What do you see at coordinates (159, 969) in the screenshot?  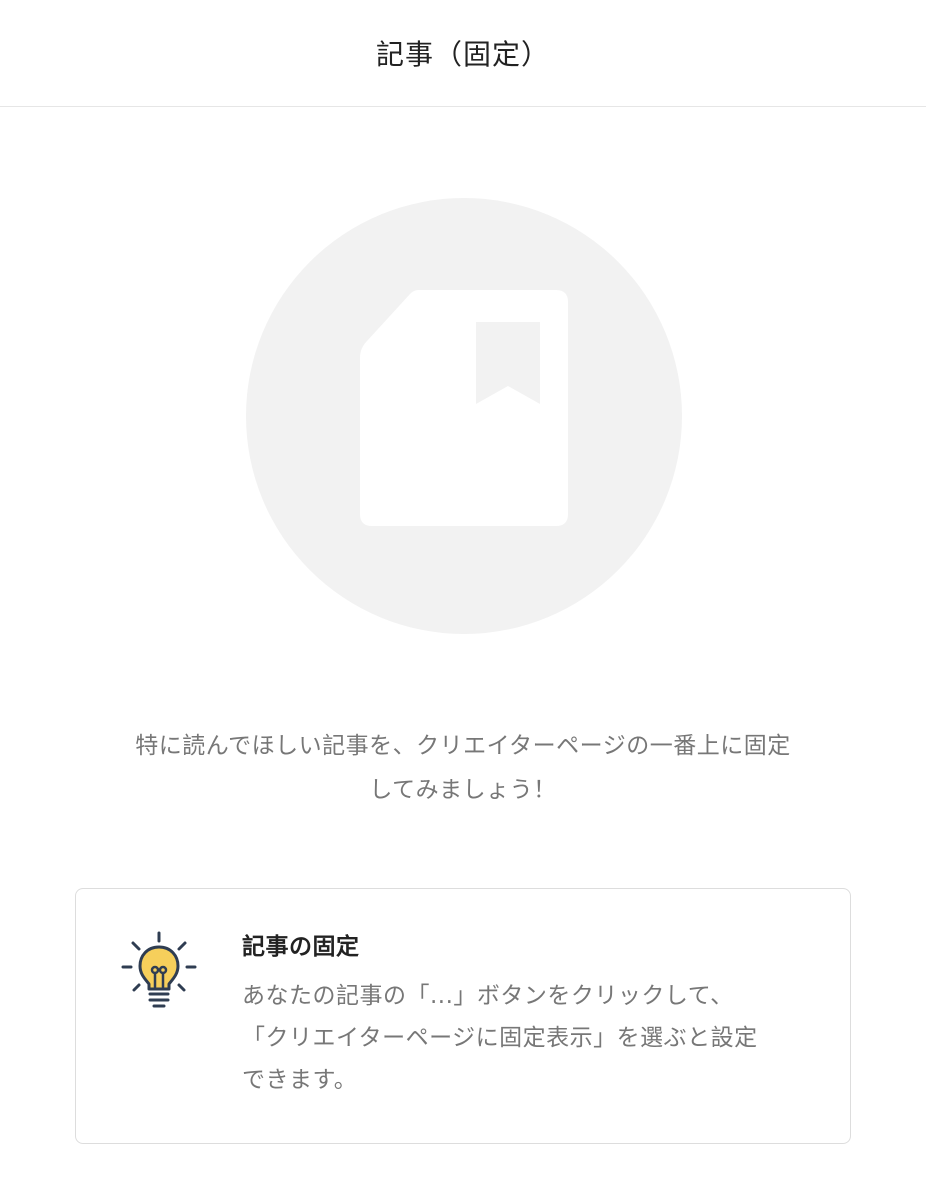 I see `lightbulb-icon` at bounding box center [159, 969].